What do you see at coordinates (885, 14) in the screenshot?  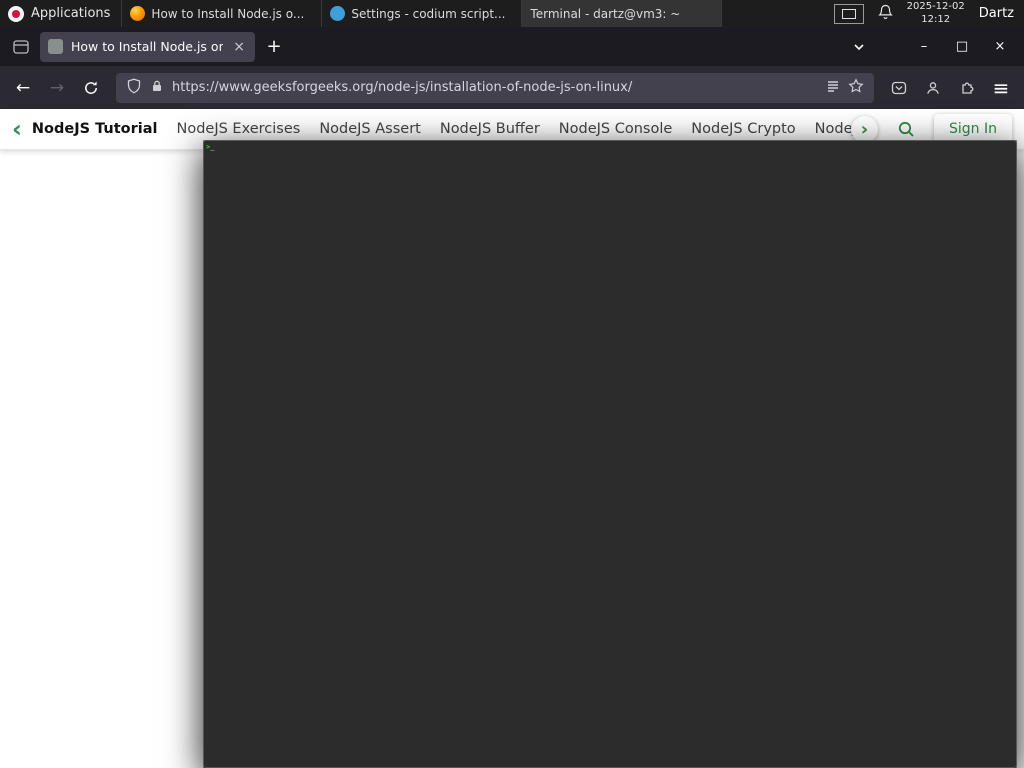 I see `notifications-bell-icon` at bounding box center [885, 14].